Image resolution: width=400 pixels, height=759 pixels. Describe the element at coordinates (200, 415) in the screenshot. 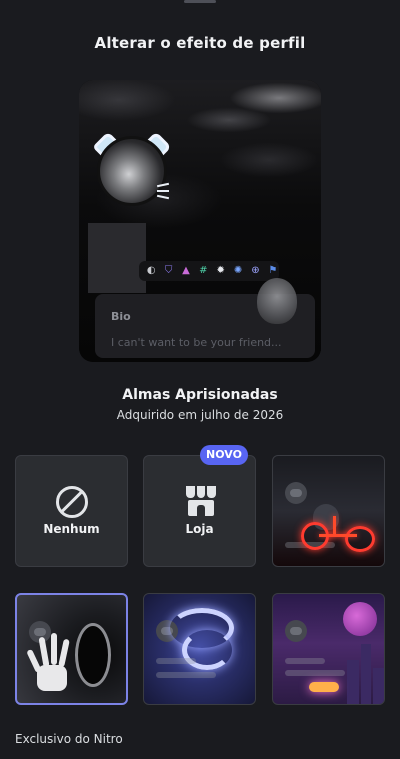

I see `effect-acquired-date: Adquirido em julho de 2026` at that location.